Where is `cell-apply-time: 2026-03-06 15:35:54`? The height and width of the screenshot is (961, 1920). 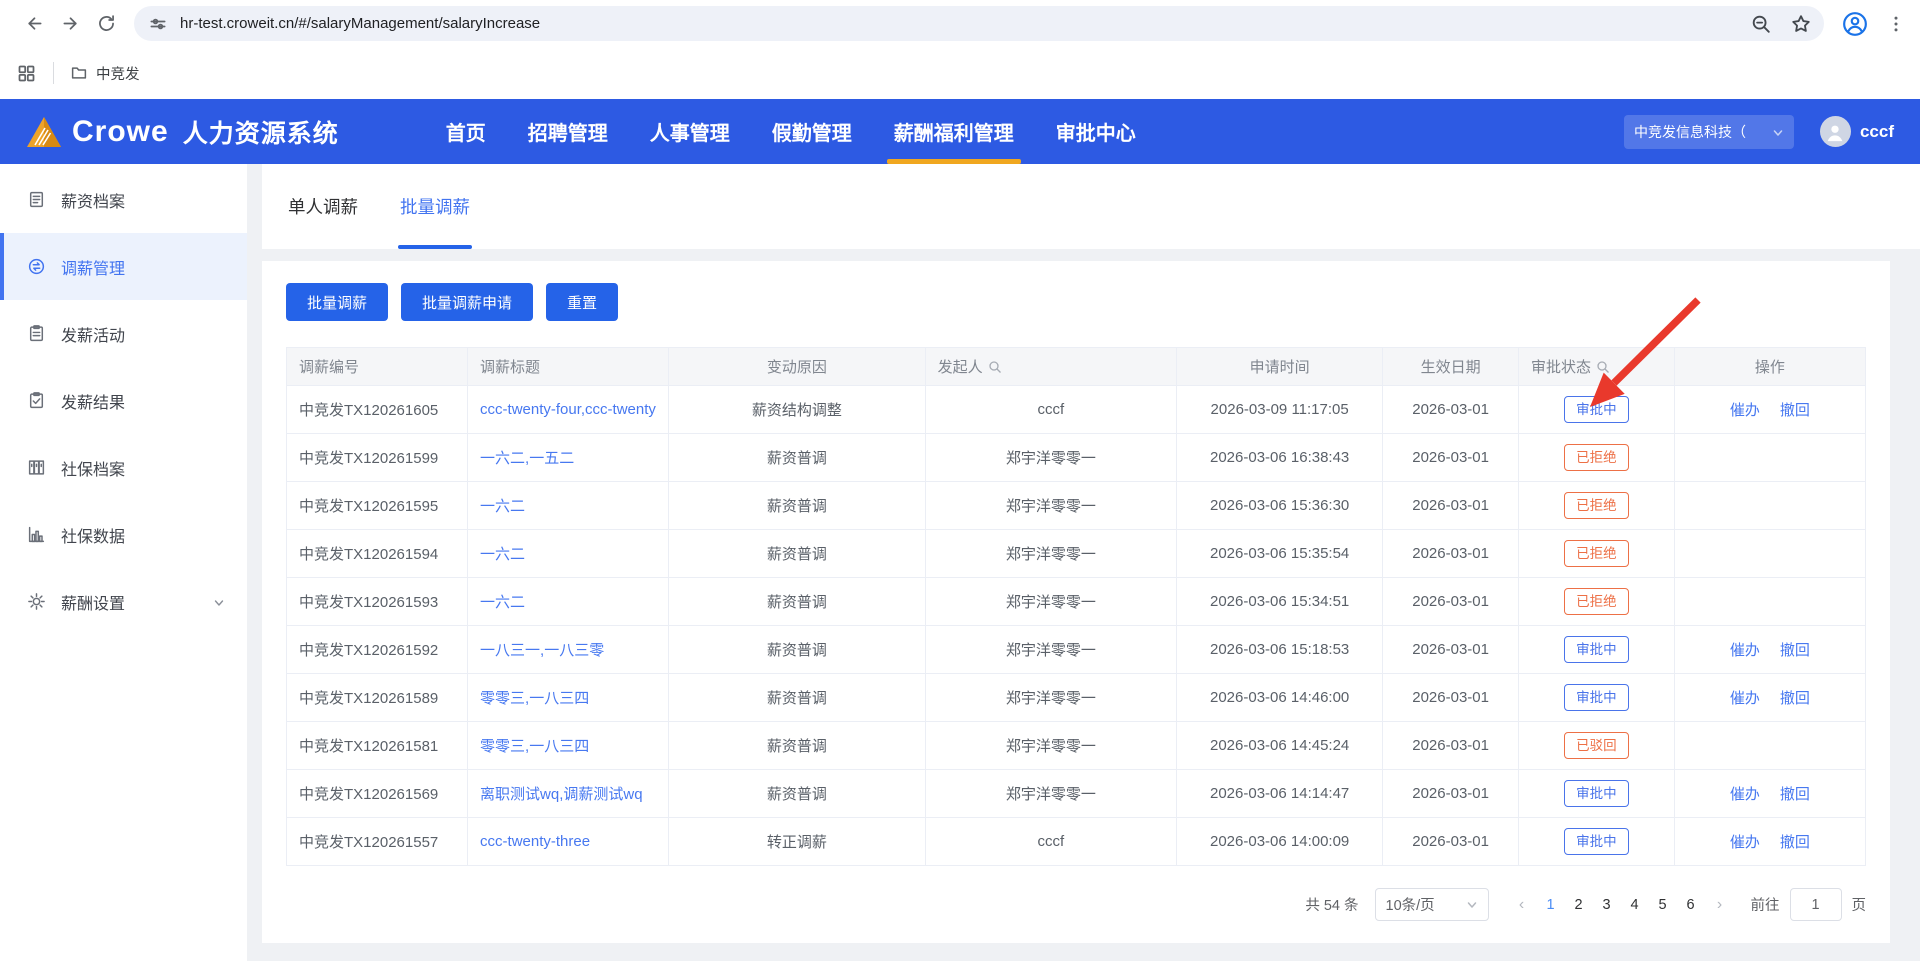 cell-apply-time: 2026-03-06 15:35:54 is located at coordinates (1280, 553).